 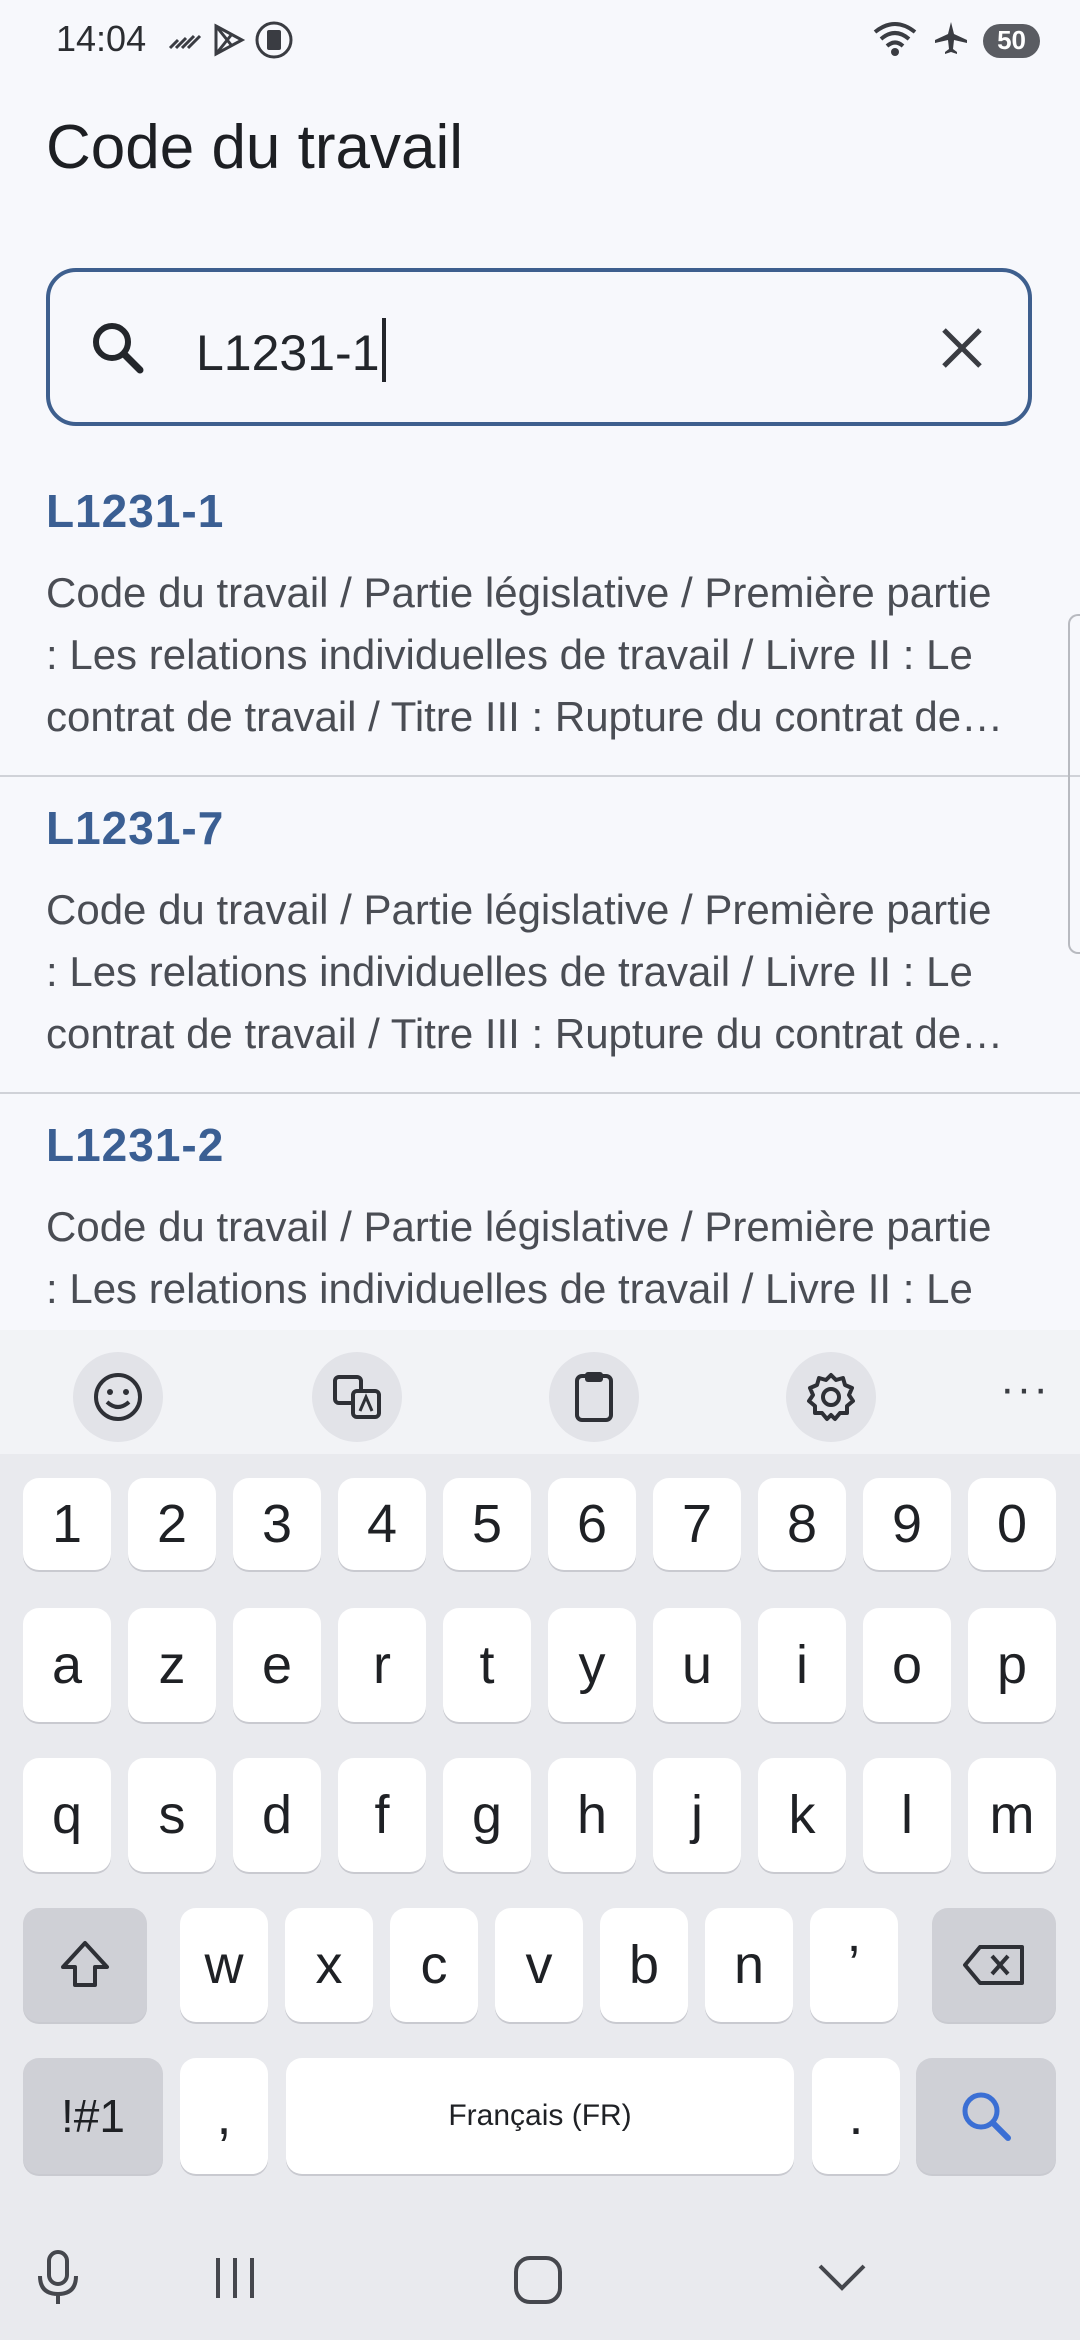 I want to click on search-input: L1231-1, so click(x=288, y=353).